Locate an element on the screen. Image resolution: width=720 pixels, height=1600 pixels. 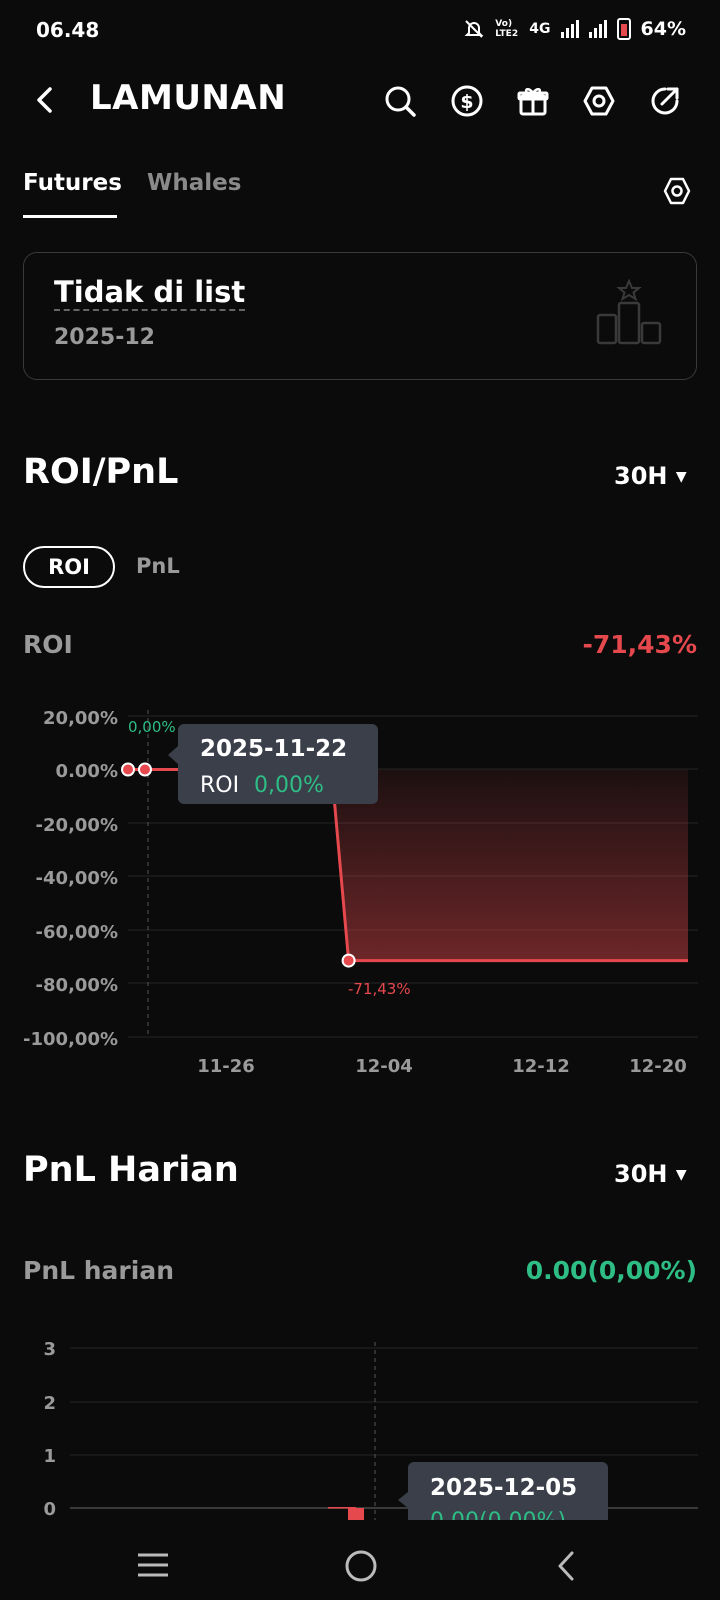
roi-x-axis: 11-26 12-04 12-12 12-20 is located at coordinates (442, 1066).